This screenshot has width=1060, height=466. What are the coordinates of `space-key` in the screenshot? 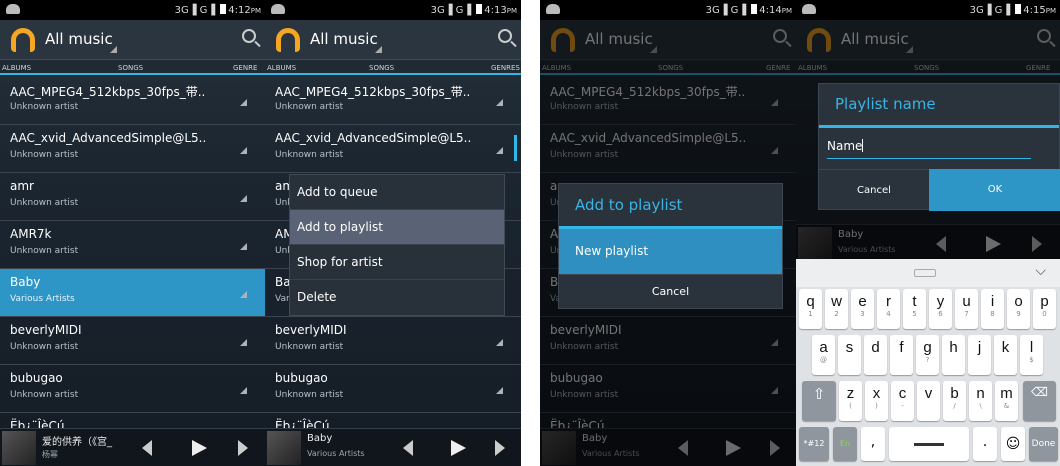 It's located at (929, 444).